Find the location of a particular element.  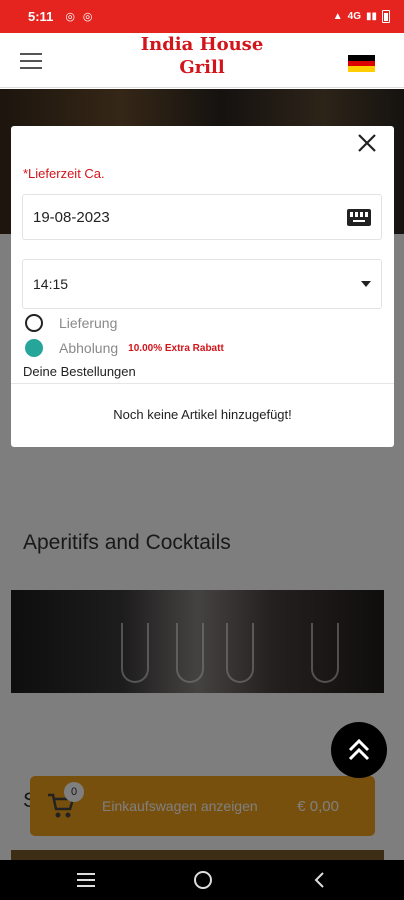

date-input: 19-08-2023 is located at coordinates (202, 217).